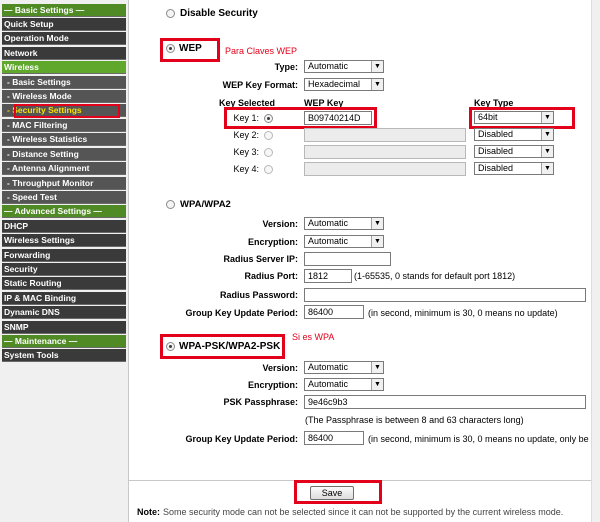 This screenshot has height=522, width=600. What do you see at coordinates (64, 197) in the screenshot?
I see `sidebar-item-speed-test: - Speed Test` at bounding box center [64, 197].